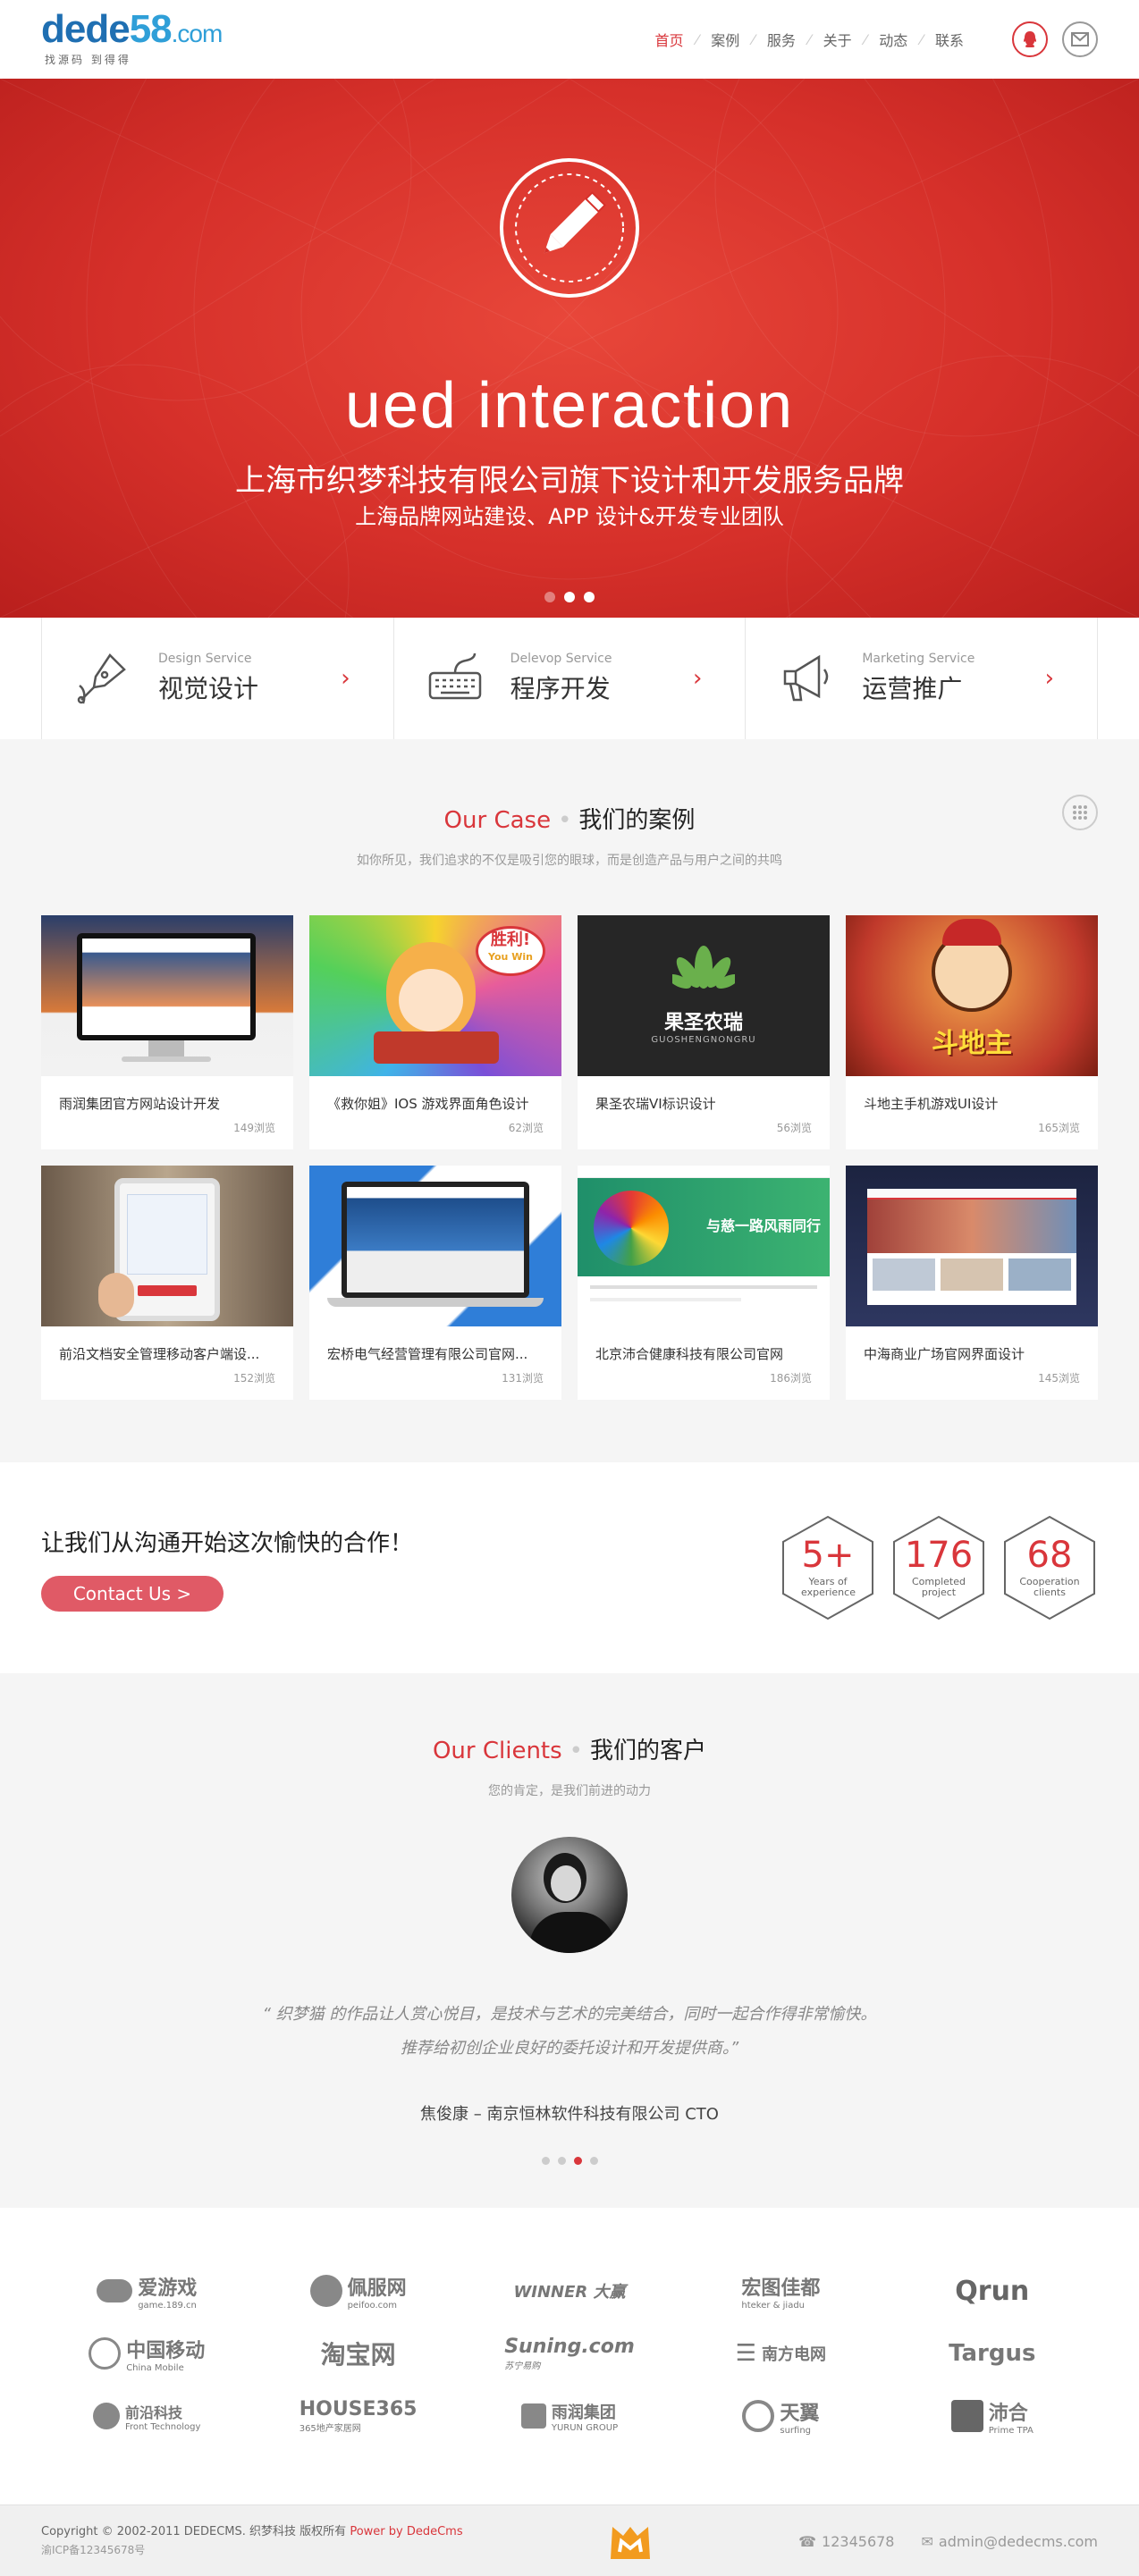  What do you see at coordinates (828, 1568) in the screenshot?
I see `stat-years: 5+ Years of experience` at bounding box center [828, 1568].